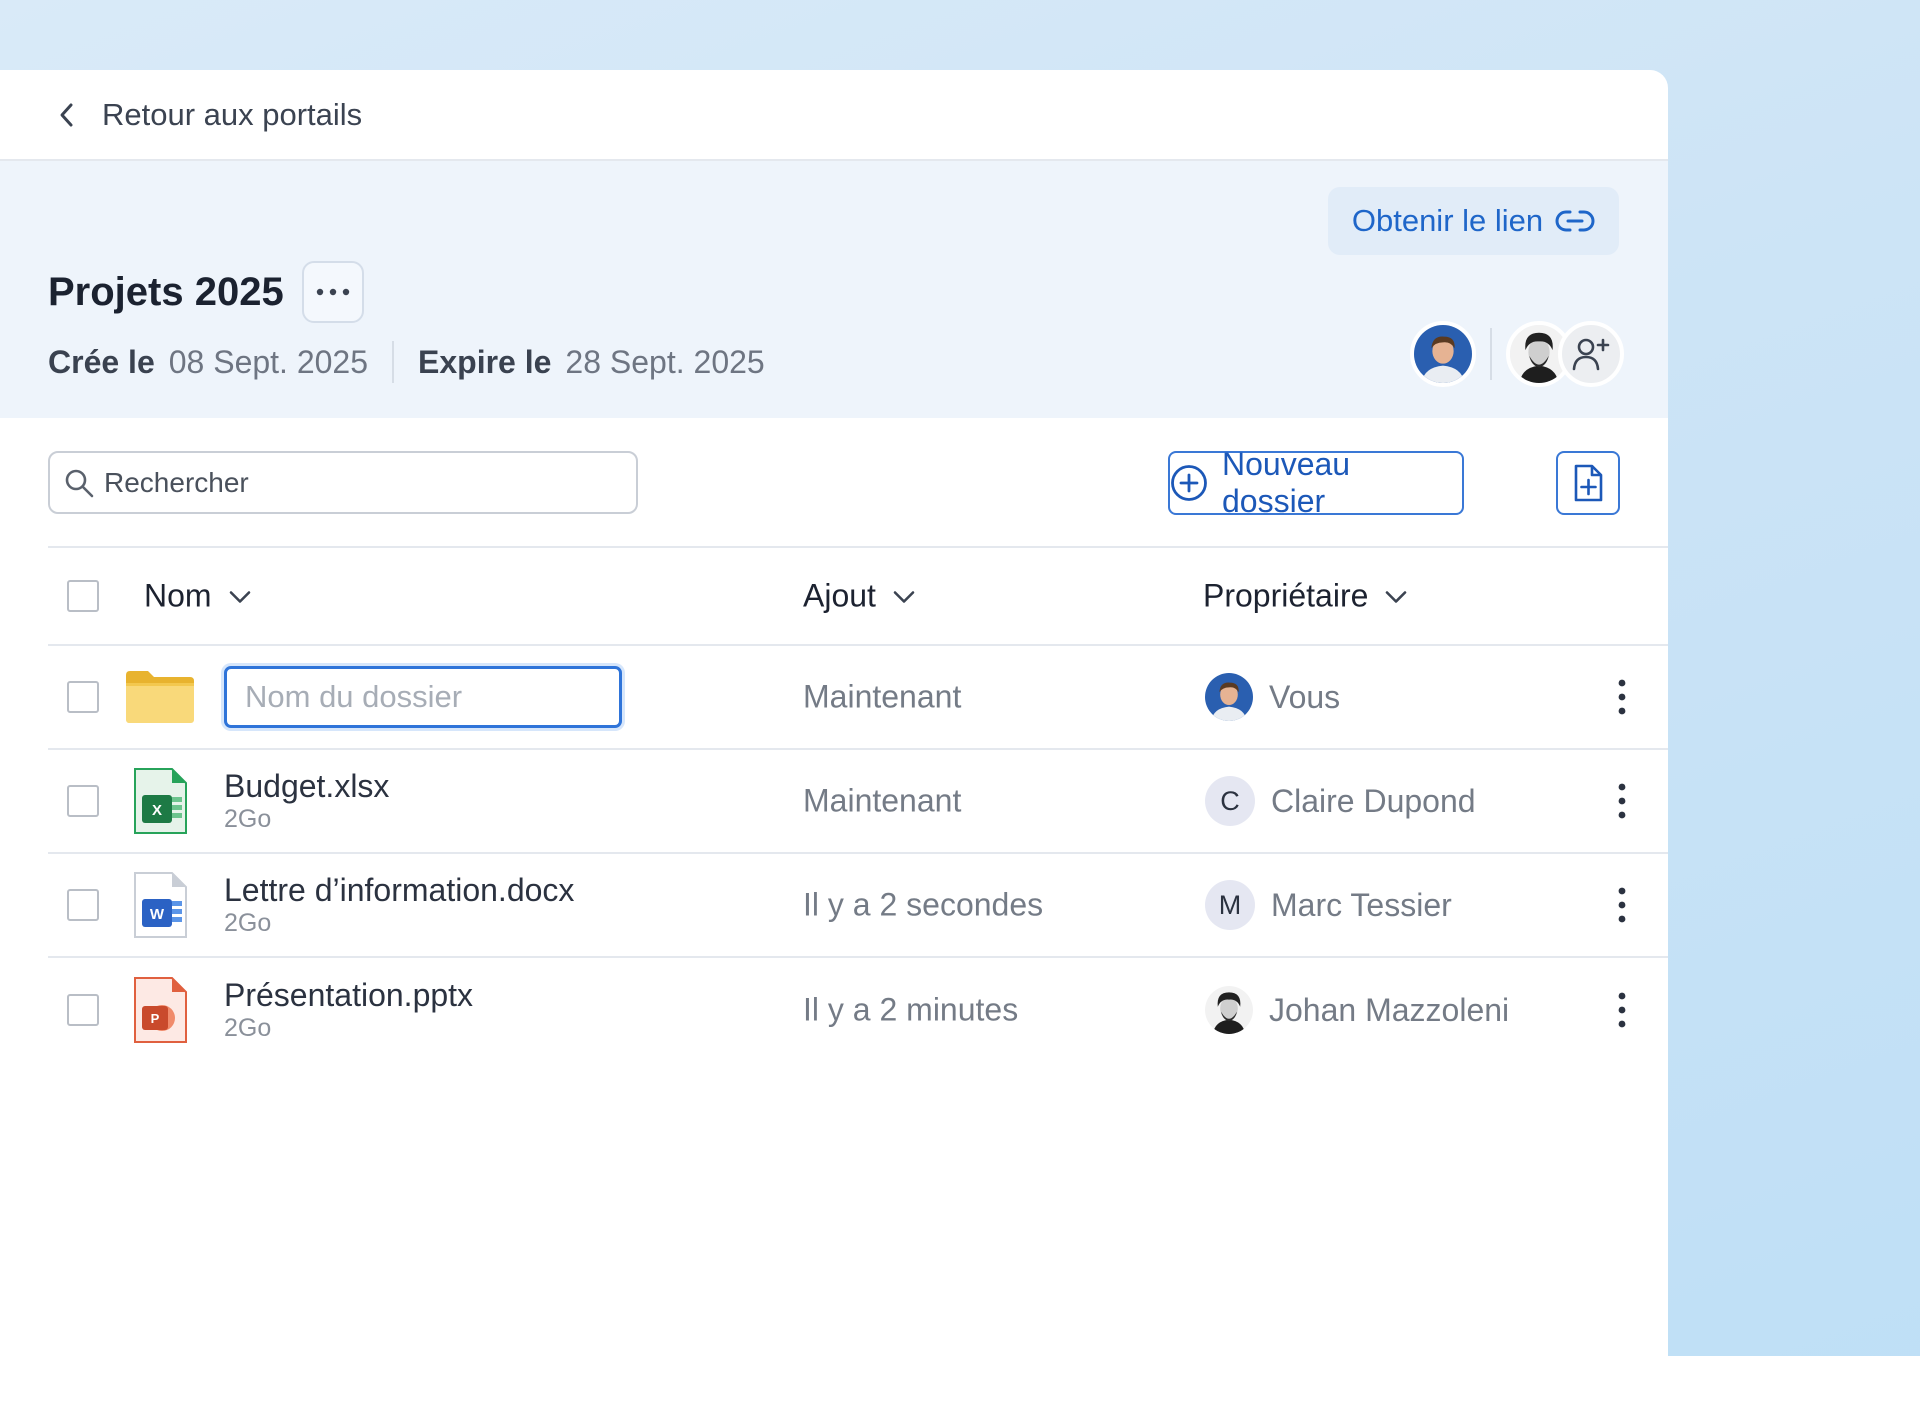 This screenshot has height=1427, width=1920. I want to click on column-owner-label: Propriétaire, so click(1286, 595).